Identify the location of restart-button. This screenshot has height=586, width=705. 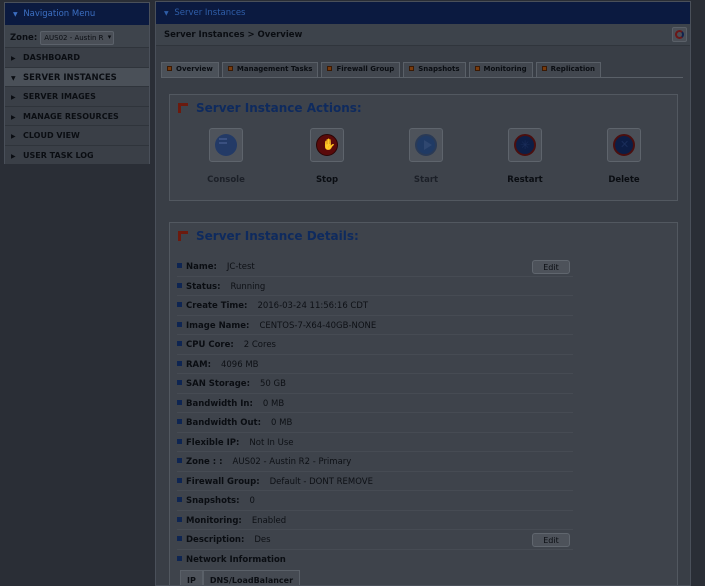
(525, 145).